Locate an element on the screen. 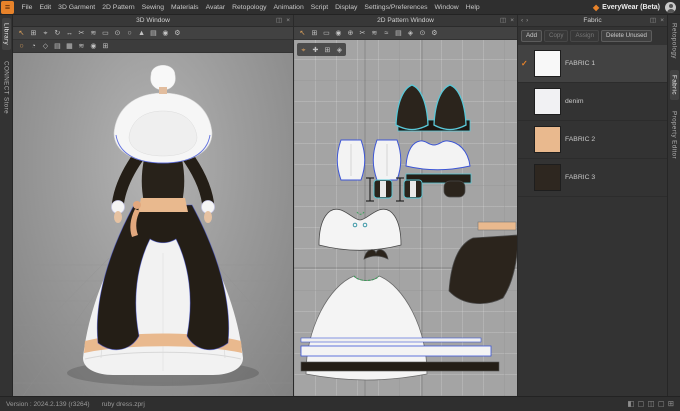  layout-icon-layout-3d: ▢ is located at coordinates (640, 404).